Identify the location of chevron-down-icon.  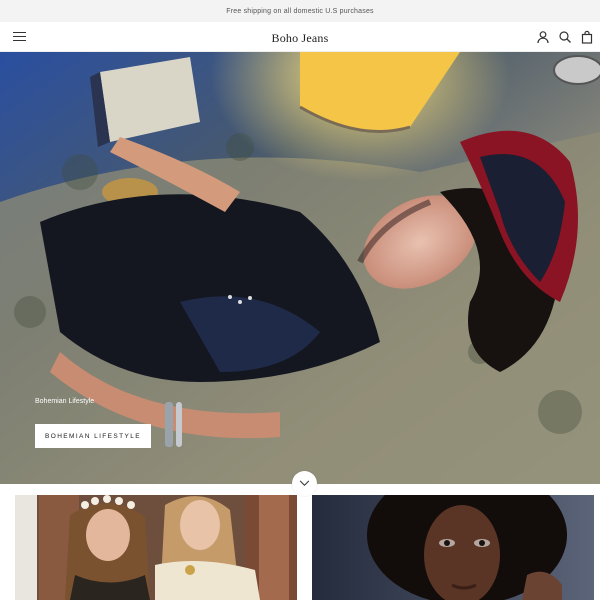
(304, 483).